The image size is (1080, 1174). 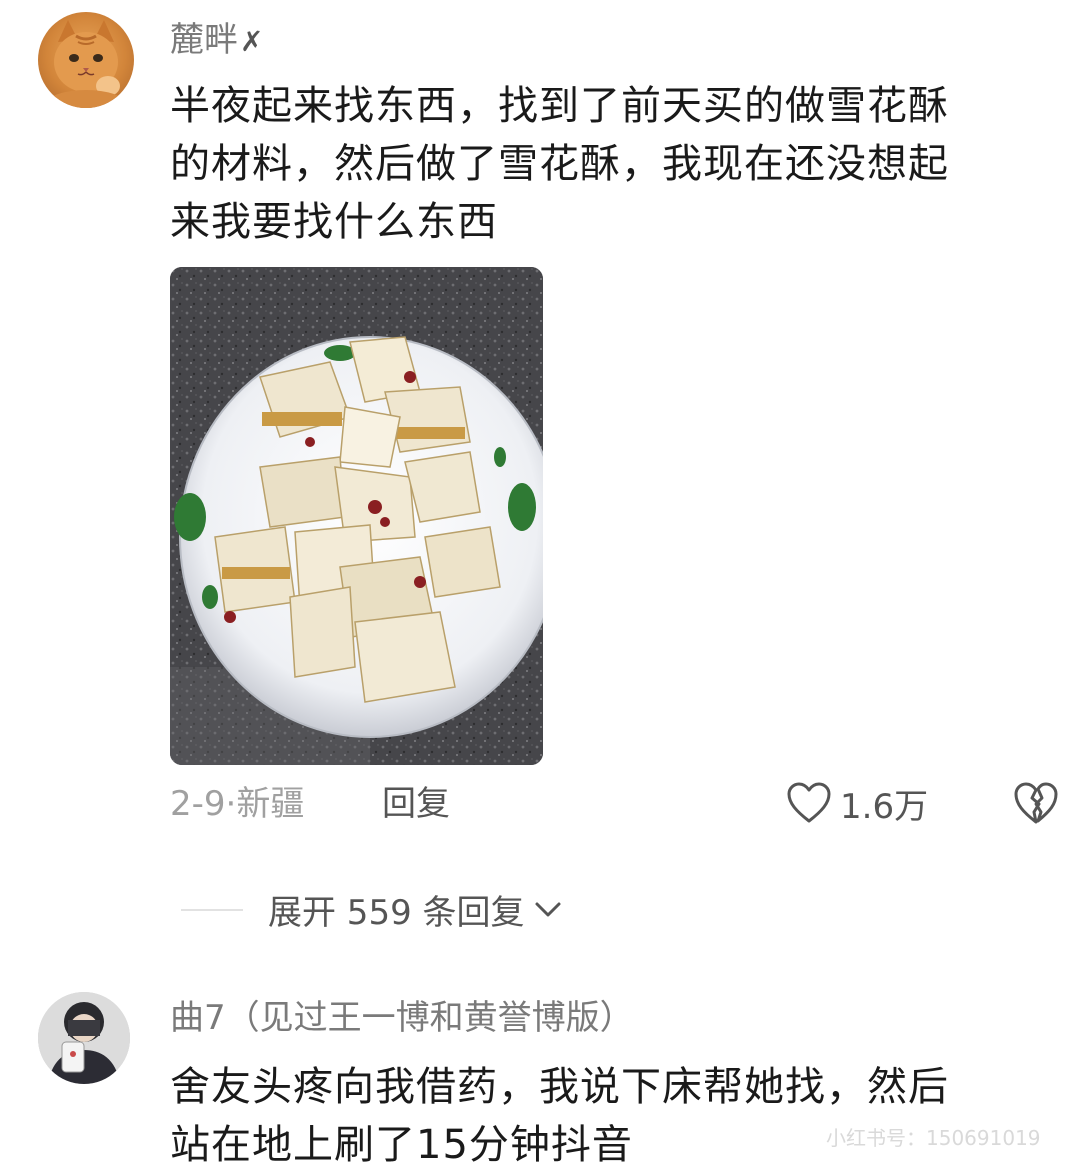 What do you see at coordinates (933, 1138) in the screenshot?
I see `watermark: 小红书号：150691019` at bounding box center [933, 1138].